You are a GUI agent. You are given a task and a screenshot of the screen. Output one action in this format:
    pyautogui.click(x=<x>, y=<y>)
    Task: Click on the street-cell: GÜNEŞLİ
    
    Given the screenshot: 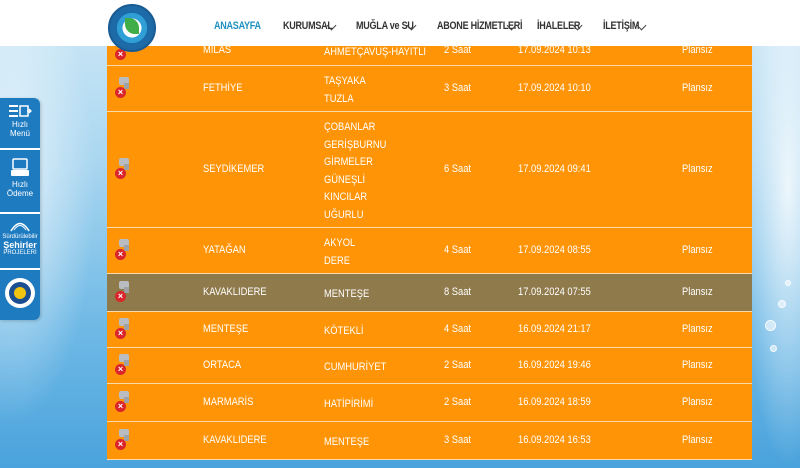 What is the action you would take?
    pyautogui.click(x=345, y=179)
    